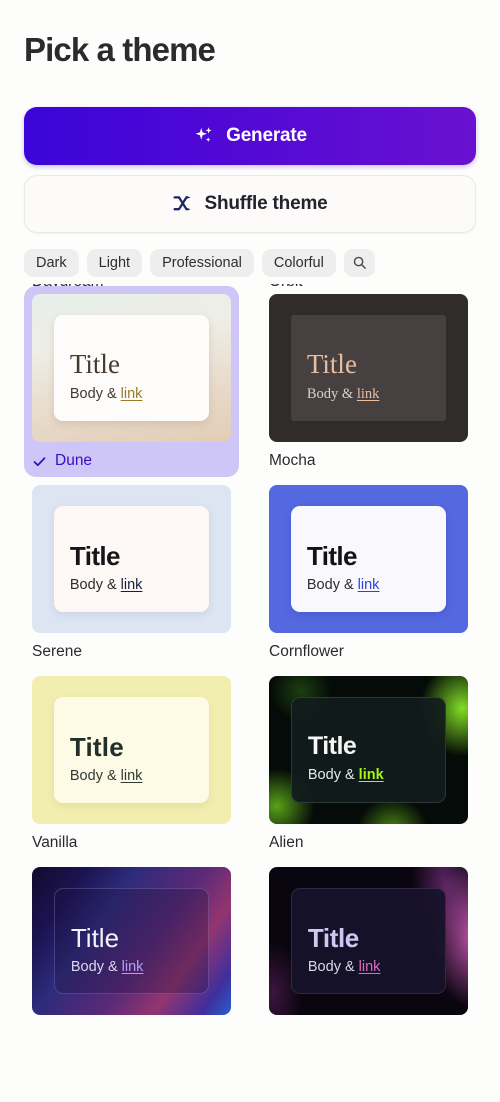  Describe the element at coordinates (39, 461) in the screenshot. I see `check-icon` at that location.